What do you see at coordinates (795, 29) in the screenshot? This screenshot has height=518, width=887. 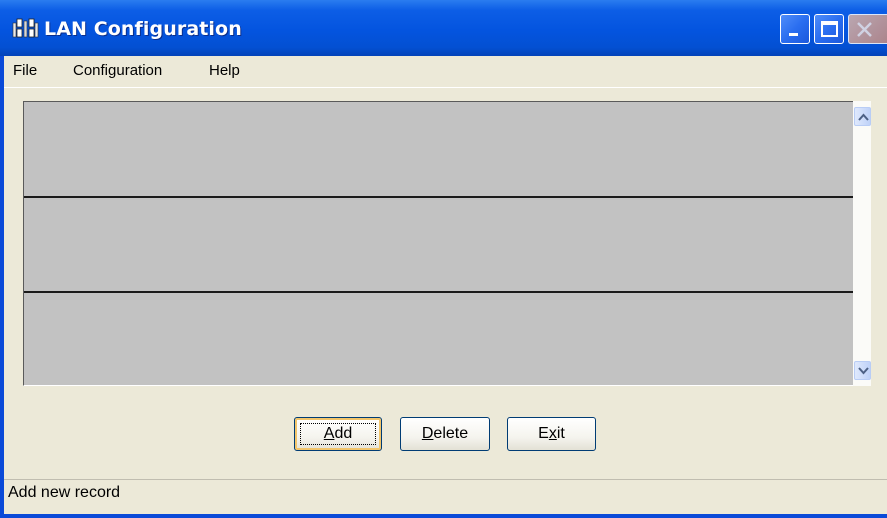 I see `minimize-button` at bounding box center [795, 29].